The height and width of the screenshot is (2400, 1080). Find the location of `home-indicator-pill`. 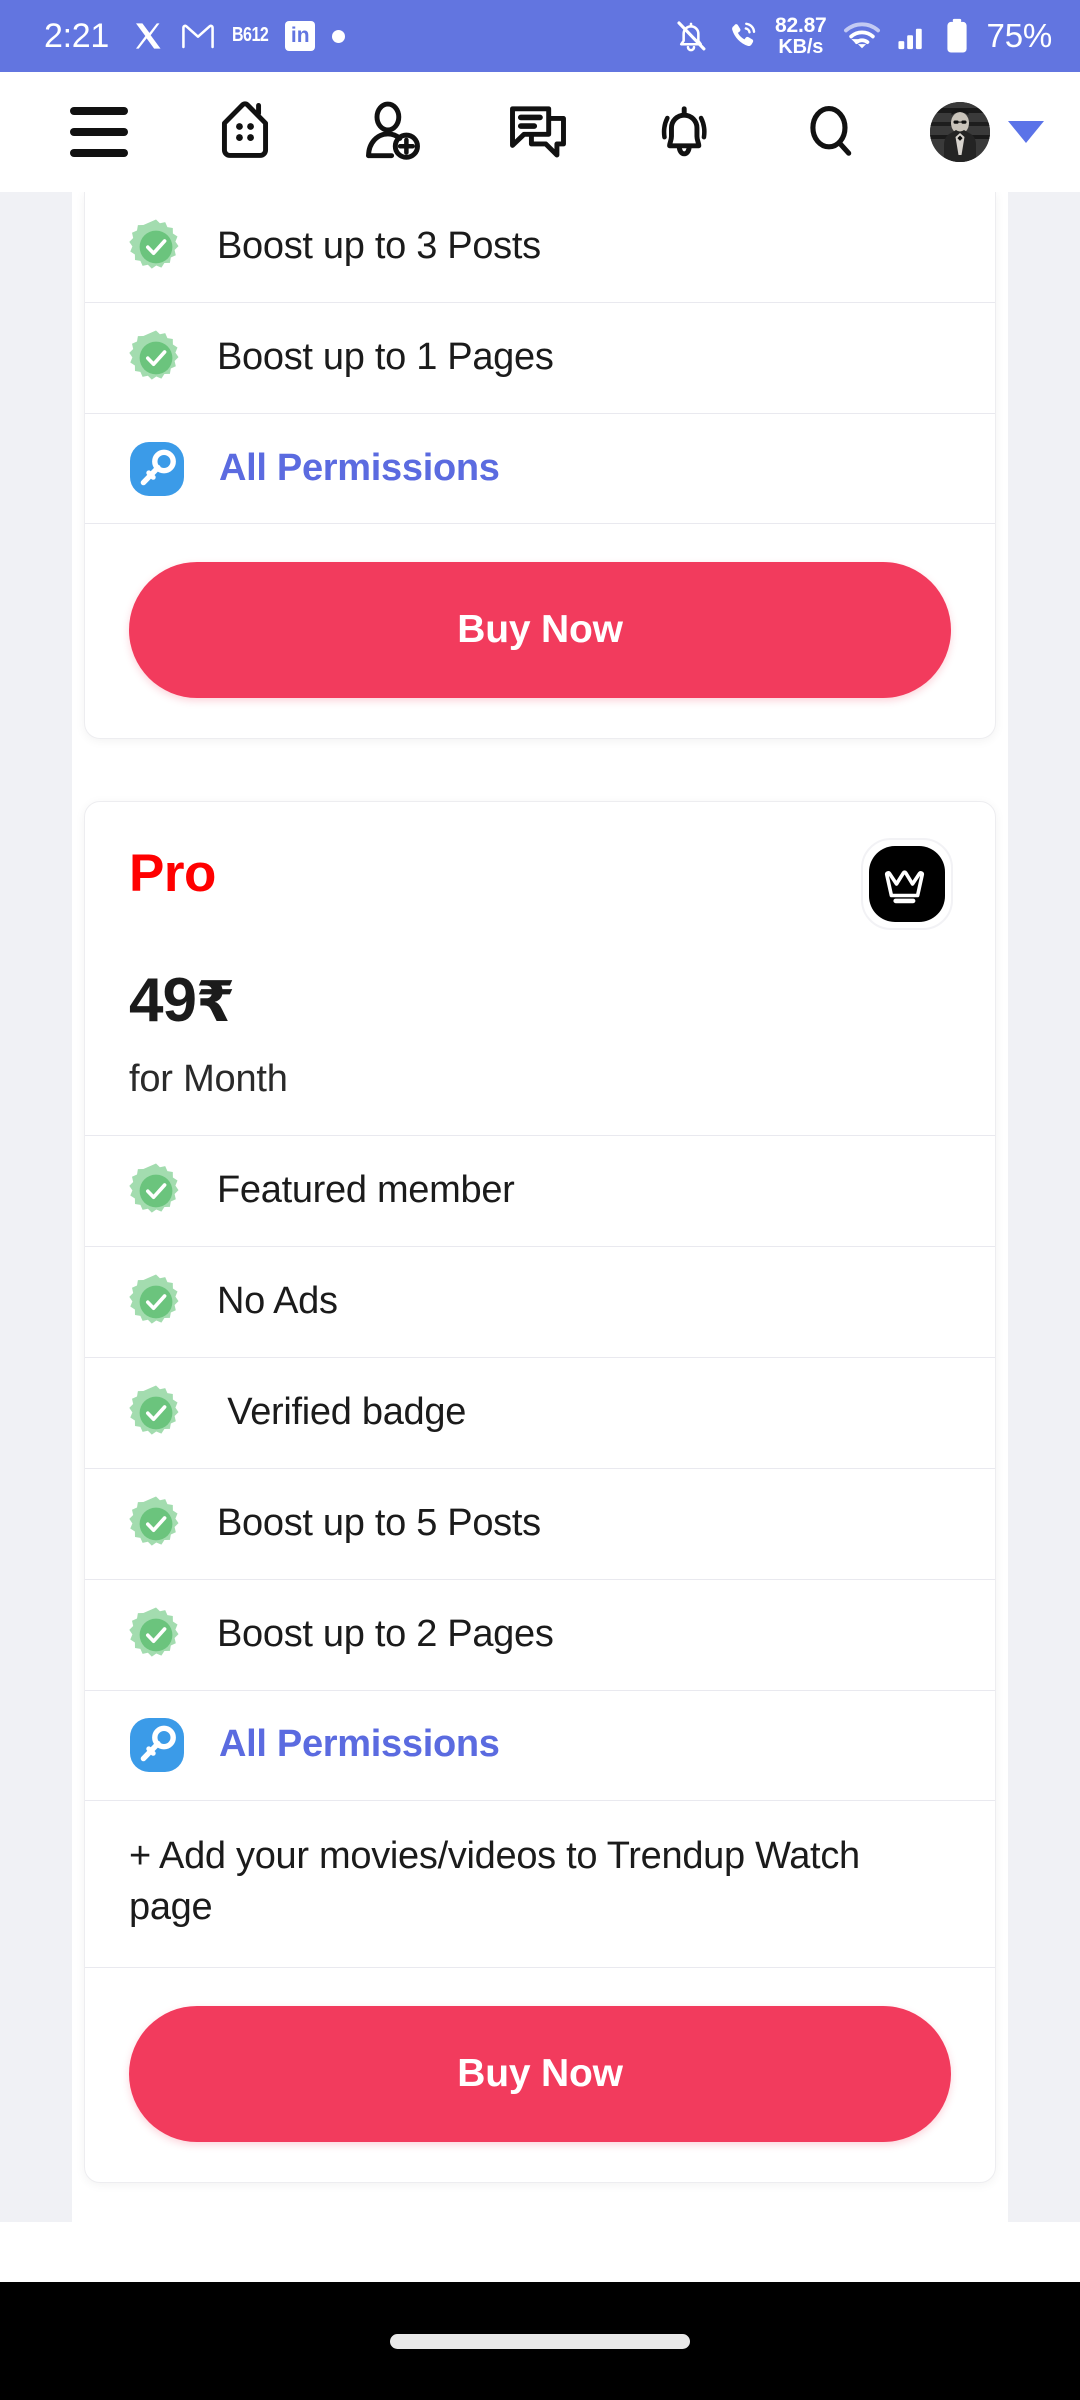

home-indicator-pill is located at coordinates (540, 2341).